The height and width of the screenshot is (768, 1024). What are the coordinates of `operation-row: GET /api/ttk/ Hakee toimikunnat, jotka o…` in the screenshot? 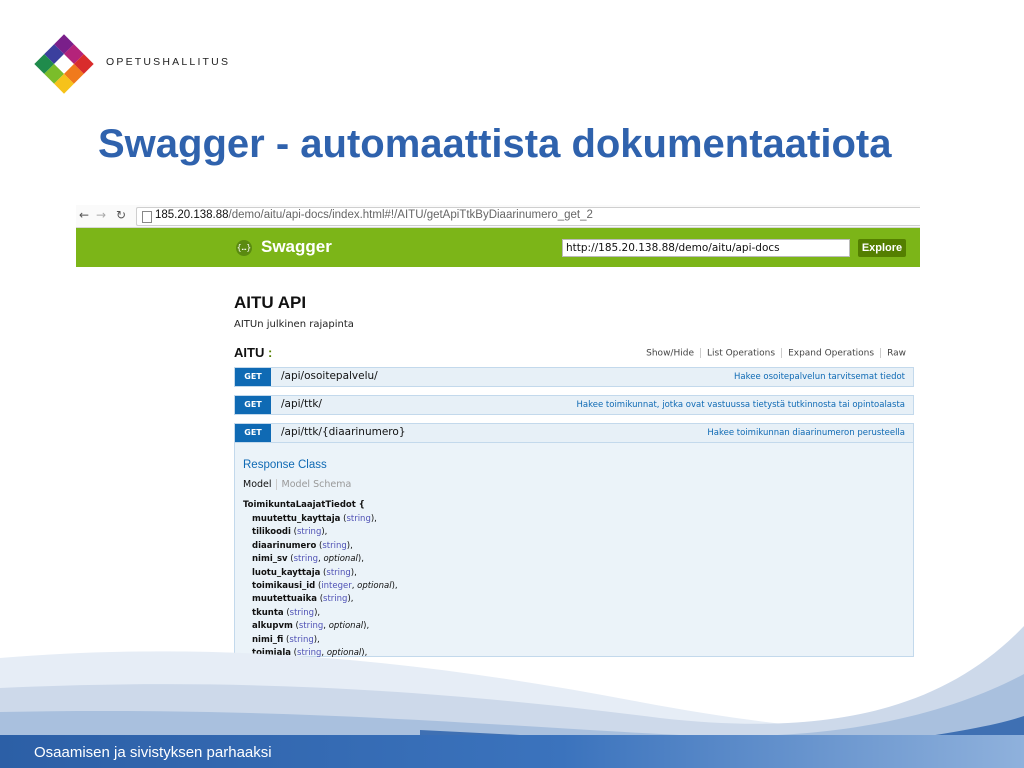 It's located at (574, 405).